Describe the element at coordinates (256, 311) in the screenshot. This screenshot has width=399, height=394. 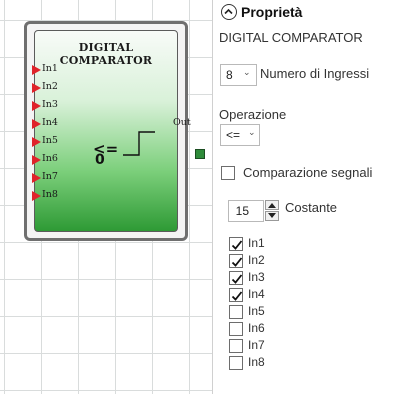
I see `input-enable-label: In5` at that location.